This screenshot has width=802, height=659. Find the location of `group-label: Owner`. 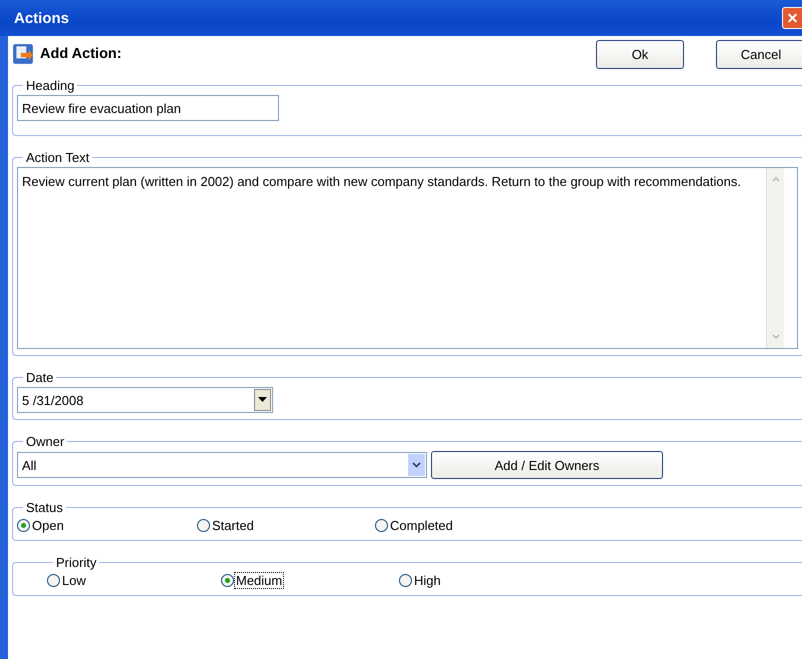

group-label: Owner is located at coordinates (45, 441).